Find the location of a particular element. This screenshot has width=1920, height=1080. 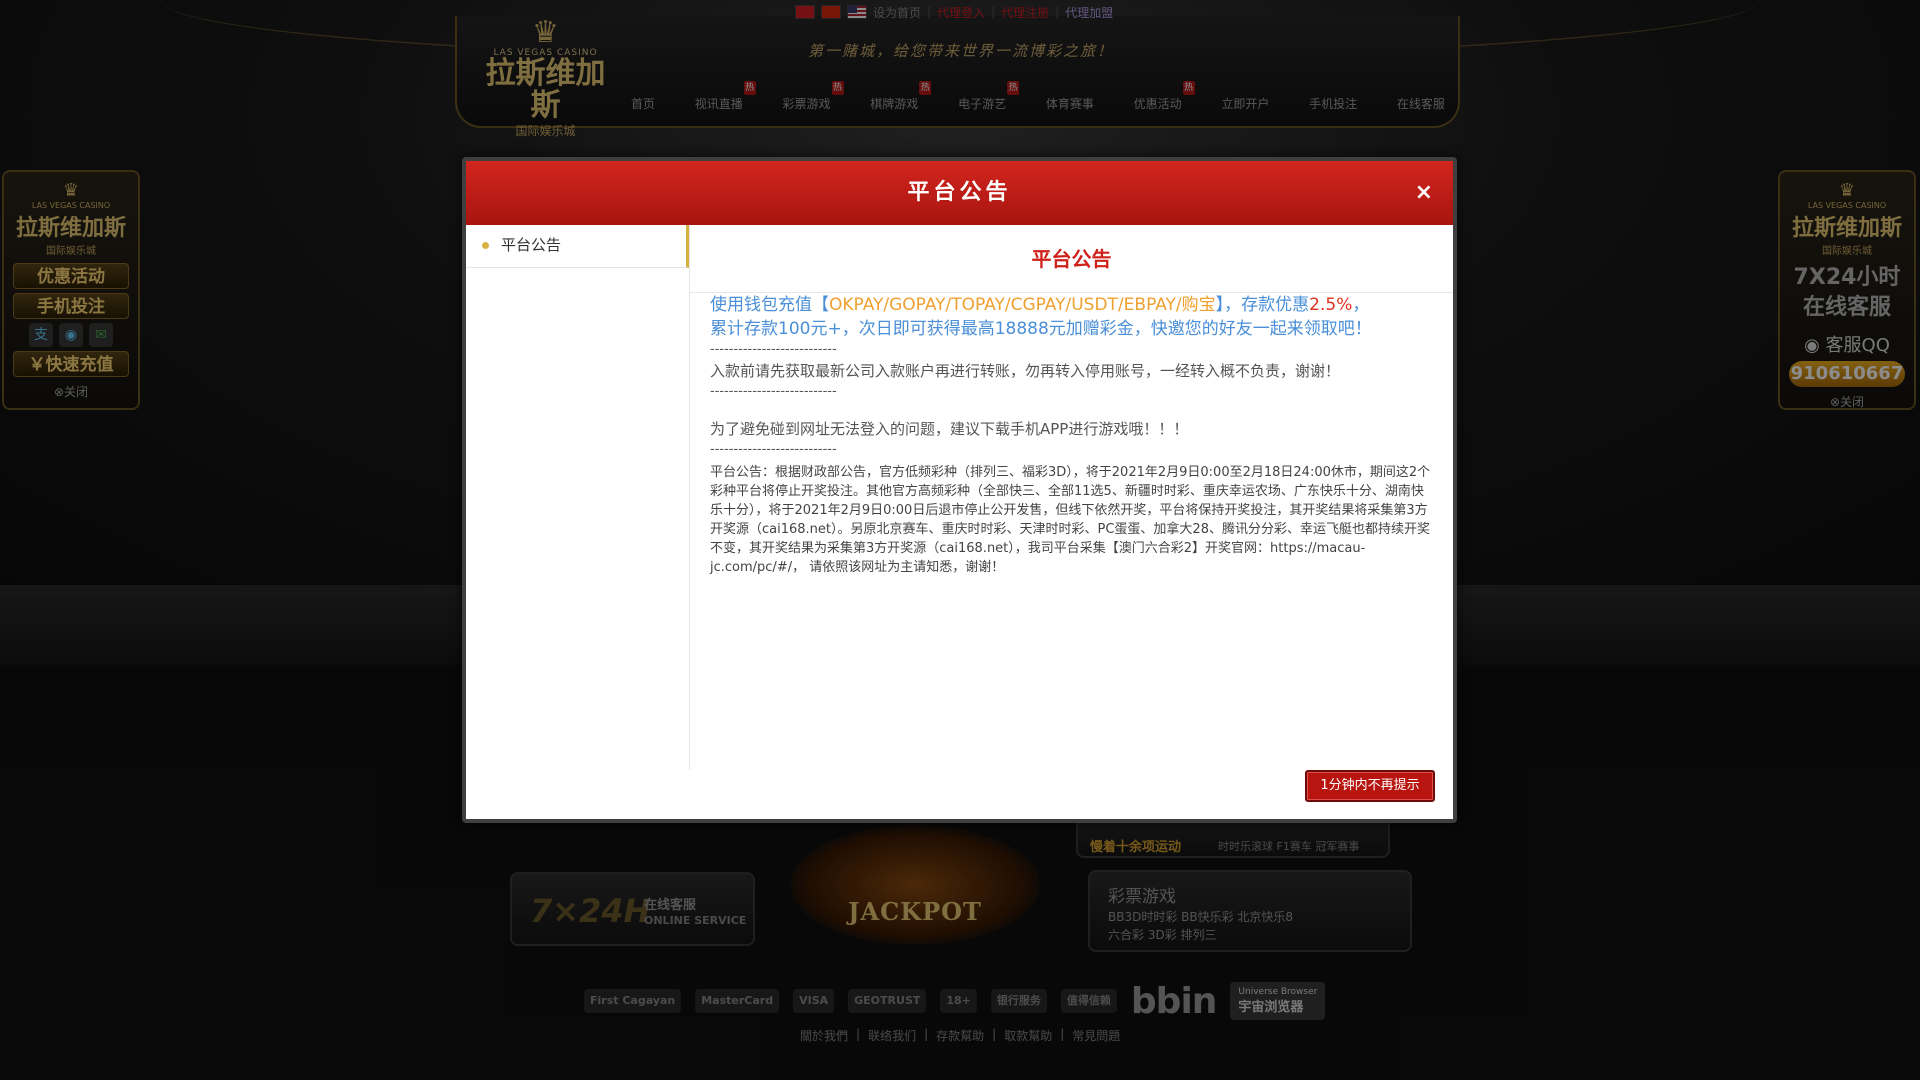

promo-part-b: 】，存款优惠 is located at coordinates (1262, 305).